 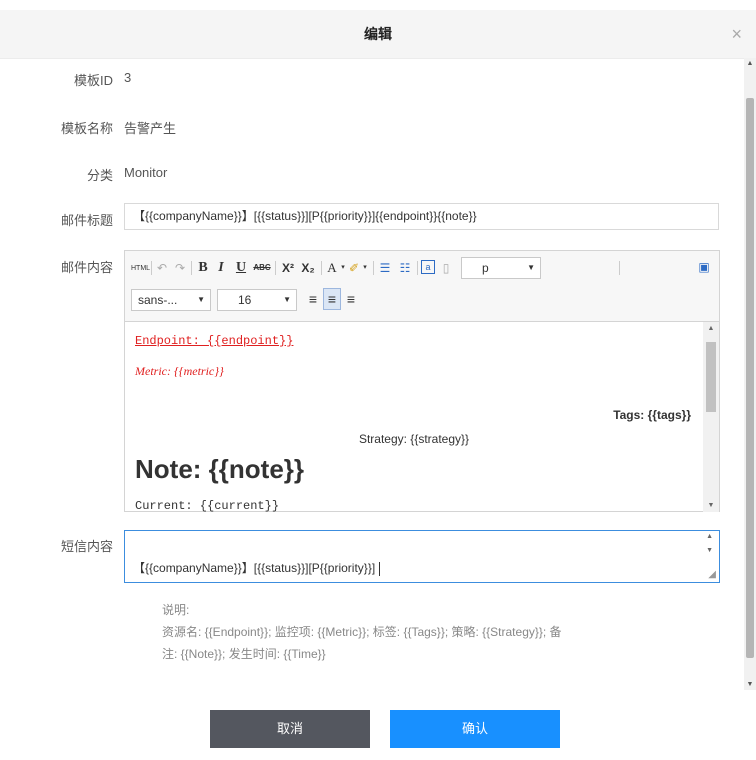 What do you see at coordinates (86, 546) in the screenshot?
I see `sms-content-label: 短信内容` at bounding box center [86, 546].